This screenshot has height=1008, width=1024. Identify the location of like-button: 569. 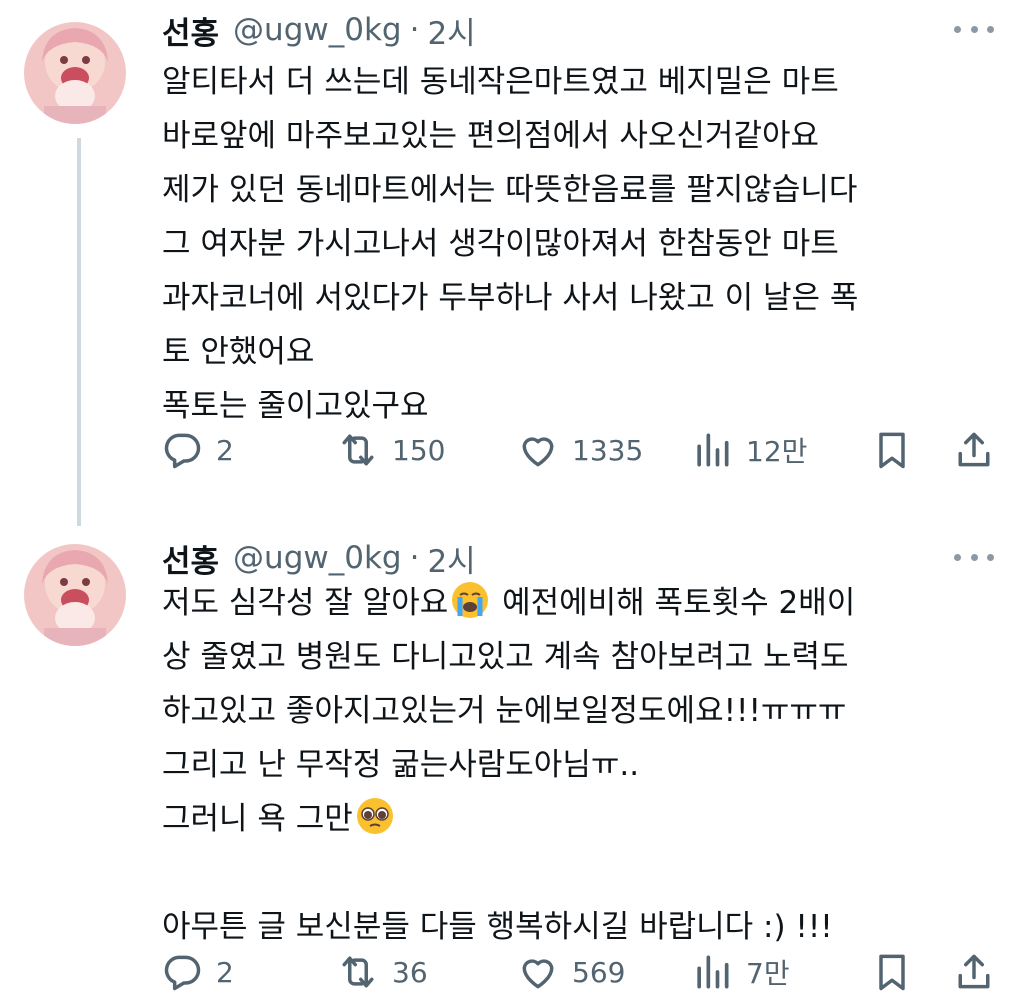
(570, 972).